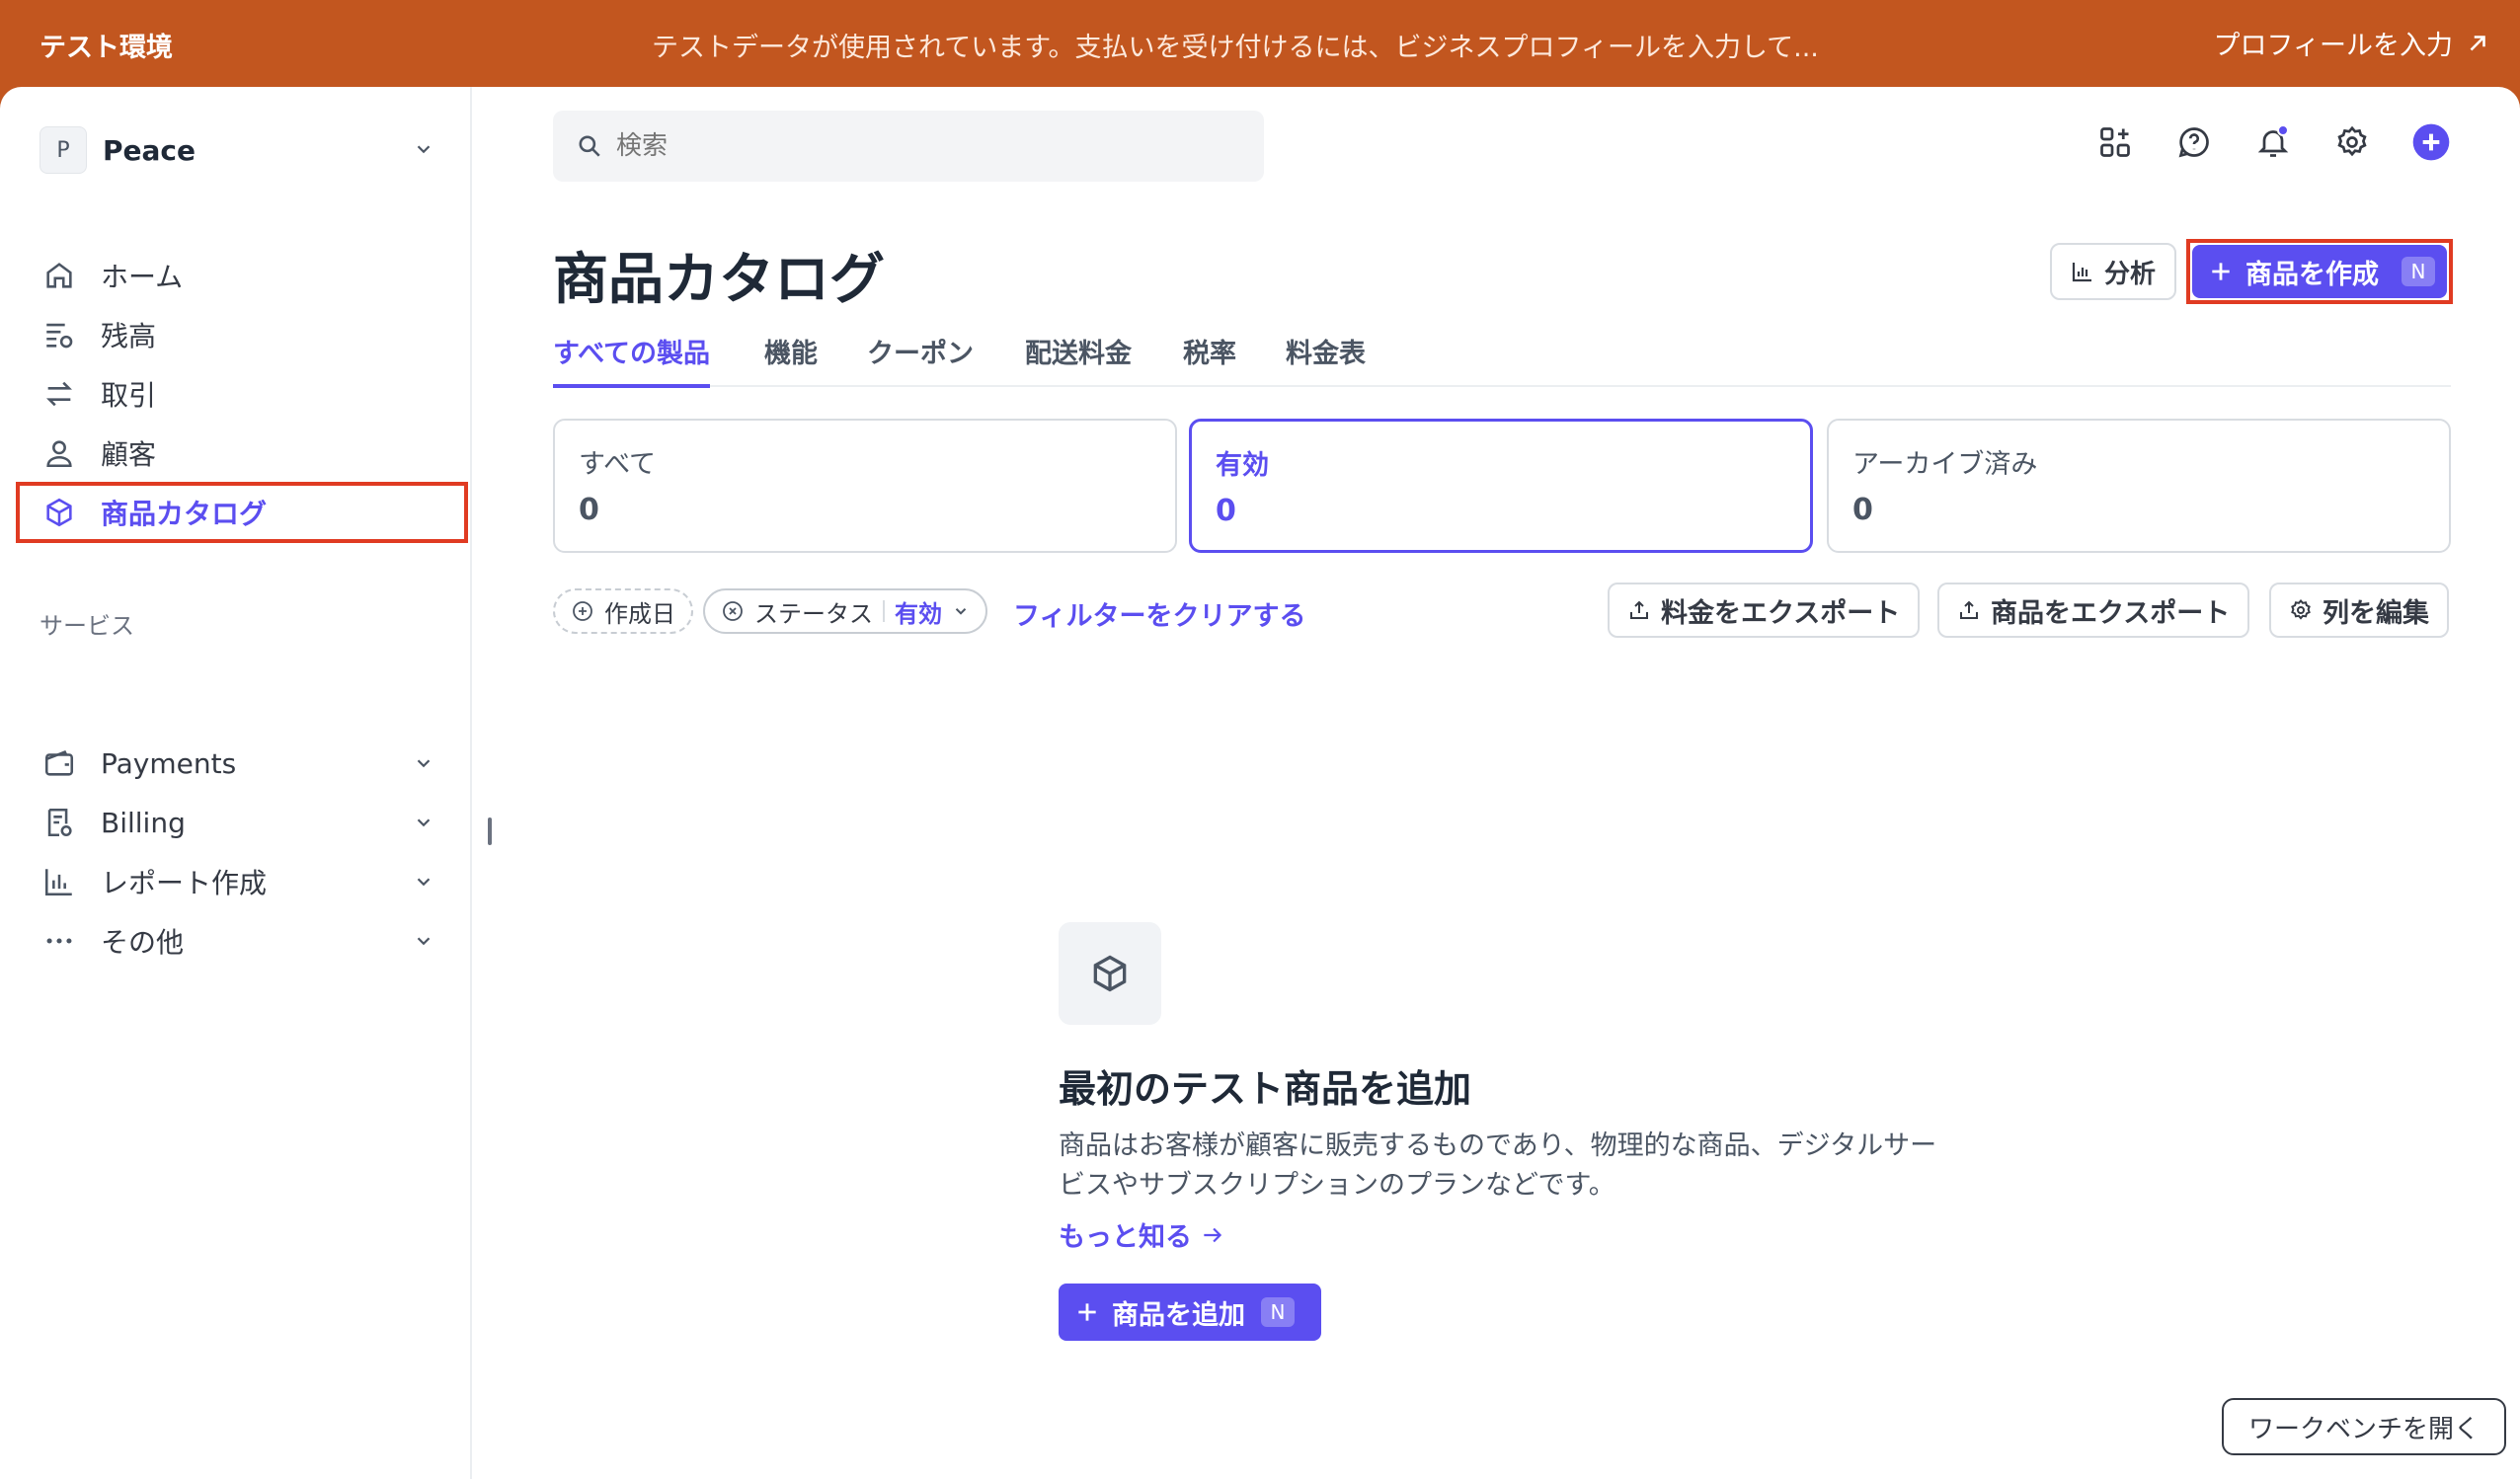 Image resolution: width=2520 pixels, height=1479 pixels. What do you see at coordinates (2364, 1426) in the screenshot?
I see `open-workbench-button: ワークベンチを開く` at bounding box center [2364, 1426].